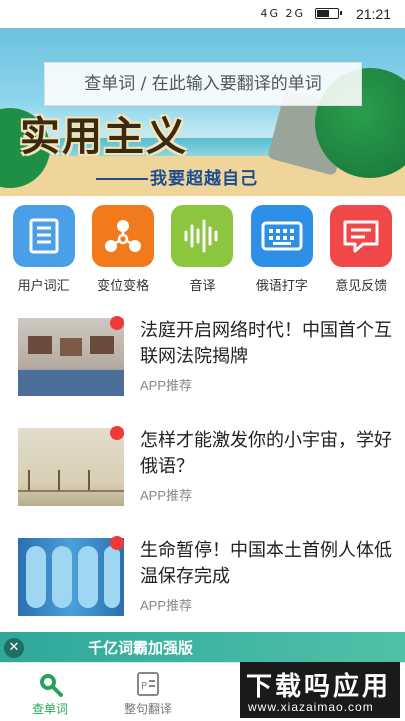  I want to click on feature-shortcuts: 用户词汇 变位变格 音译 俄语打字 意见反馈, so click(202, 253).